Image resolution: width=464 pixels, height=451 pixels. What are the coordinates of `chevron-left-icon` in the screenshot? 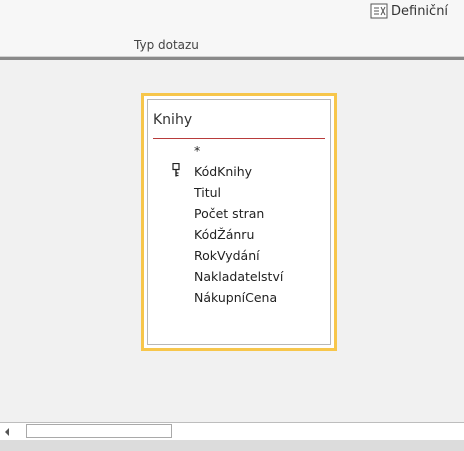 It's located at (7, 431).